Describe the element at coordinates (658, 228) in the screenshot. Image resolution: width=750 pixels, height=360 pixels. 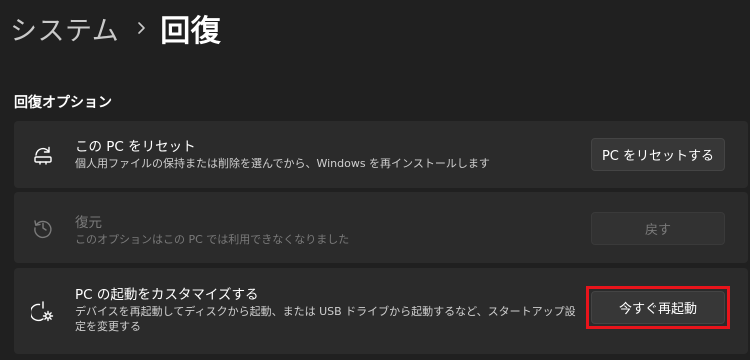
I see `go-back-button: 戻す` at that location.